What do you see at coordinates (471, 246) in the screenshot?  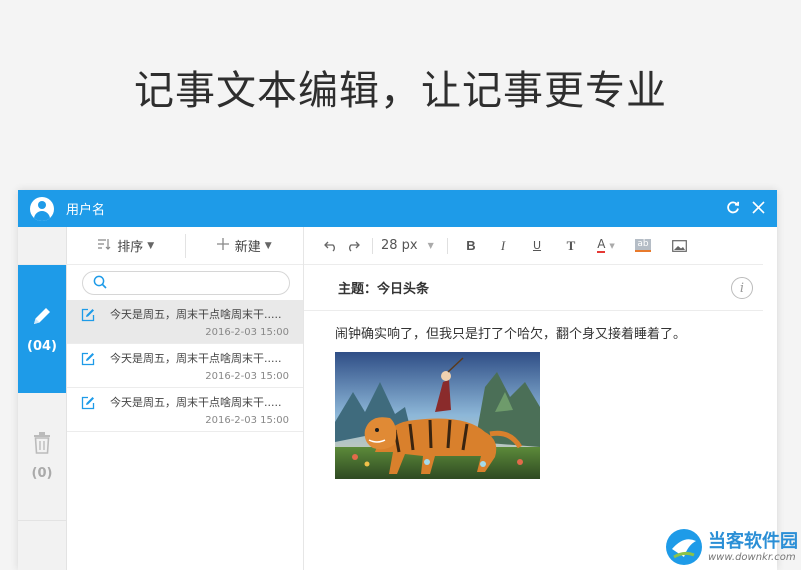 I see `bold-button: B` at bounding box center [471, 246].